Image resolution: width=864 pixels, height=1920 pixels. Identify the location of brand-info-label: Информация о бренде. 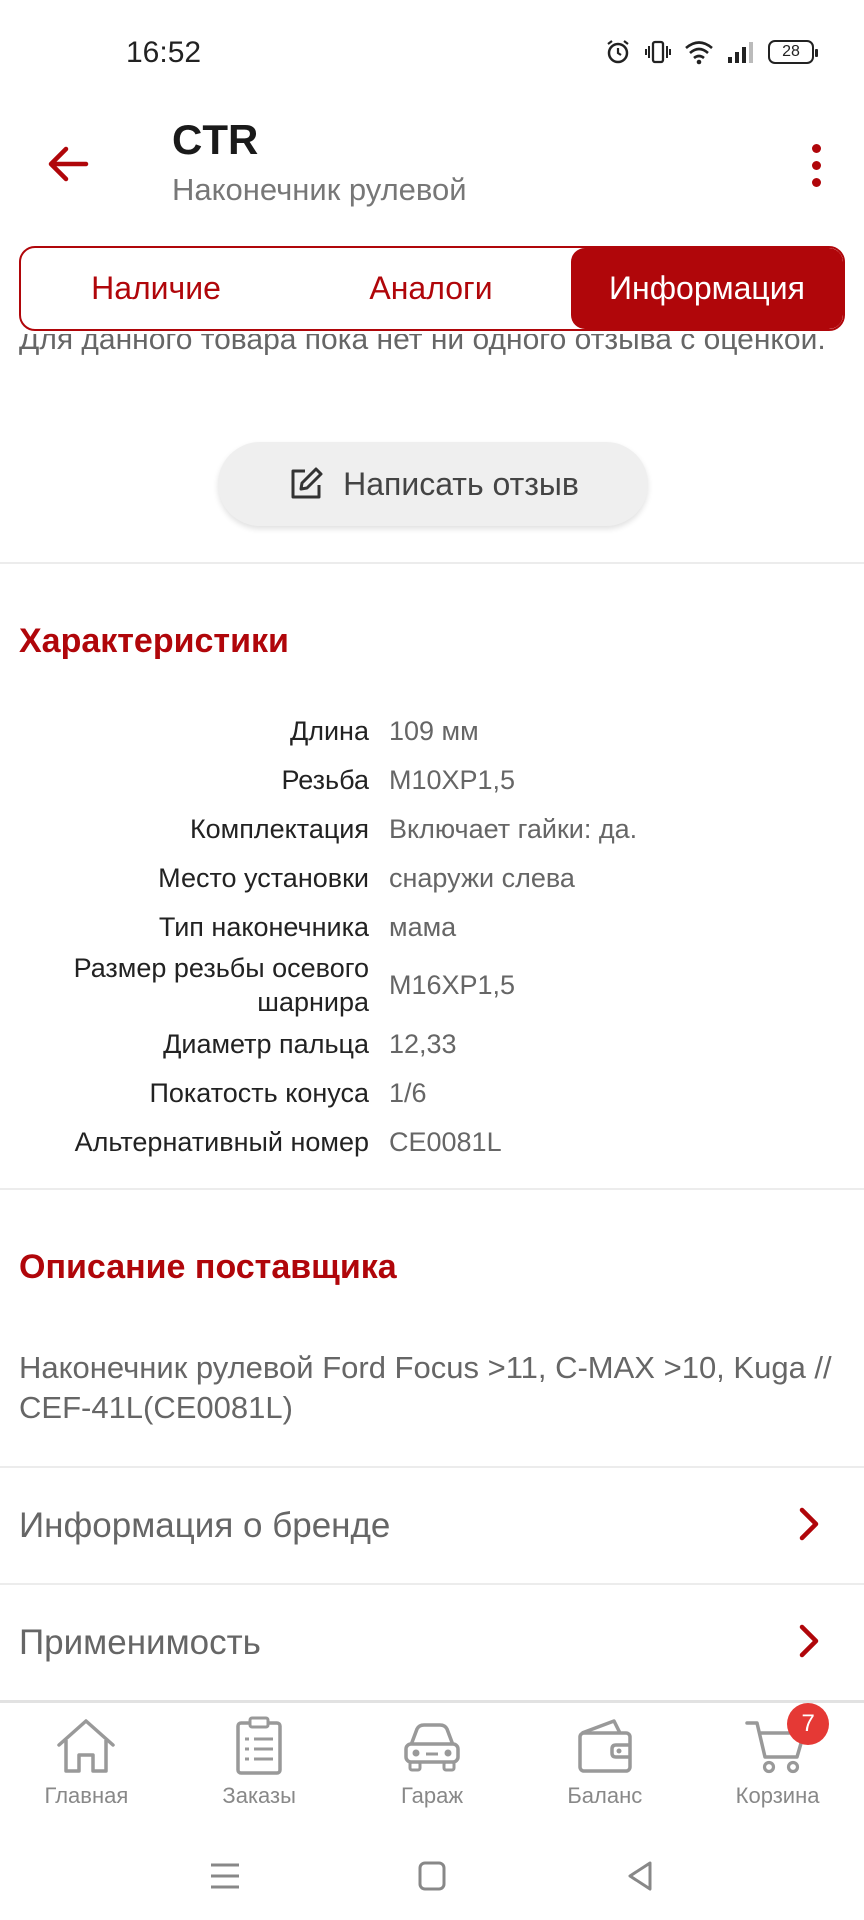
(205, 1525).